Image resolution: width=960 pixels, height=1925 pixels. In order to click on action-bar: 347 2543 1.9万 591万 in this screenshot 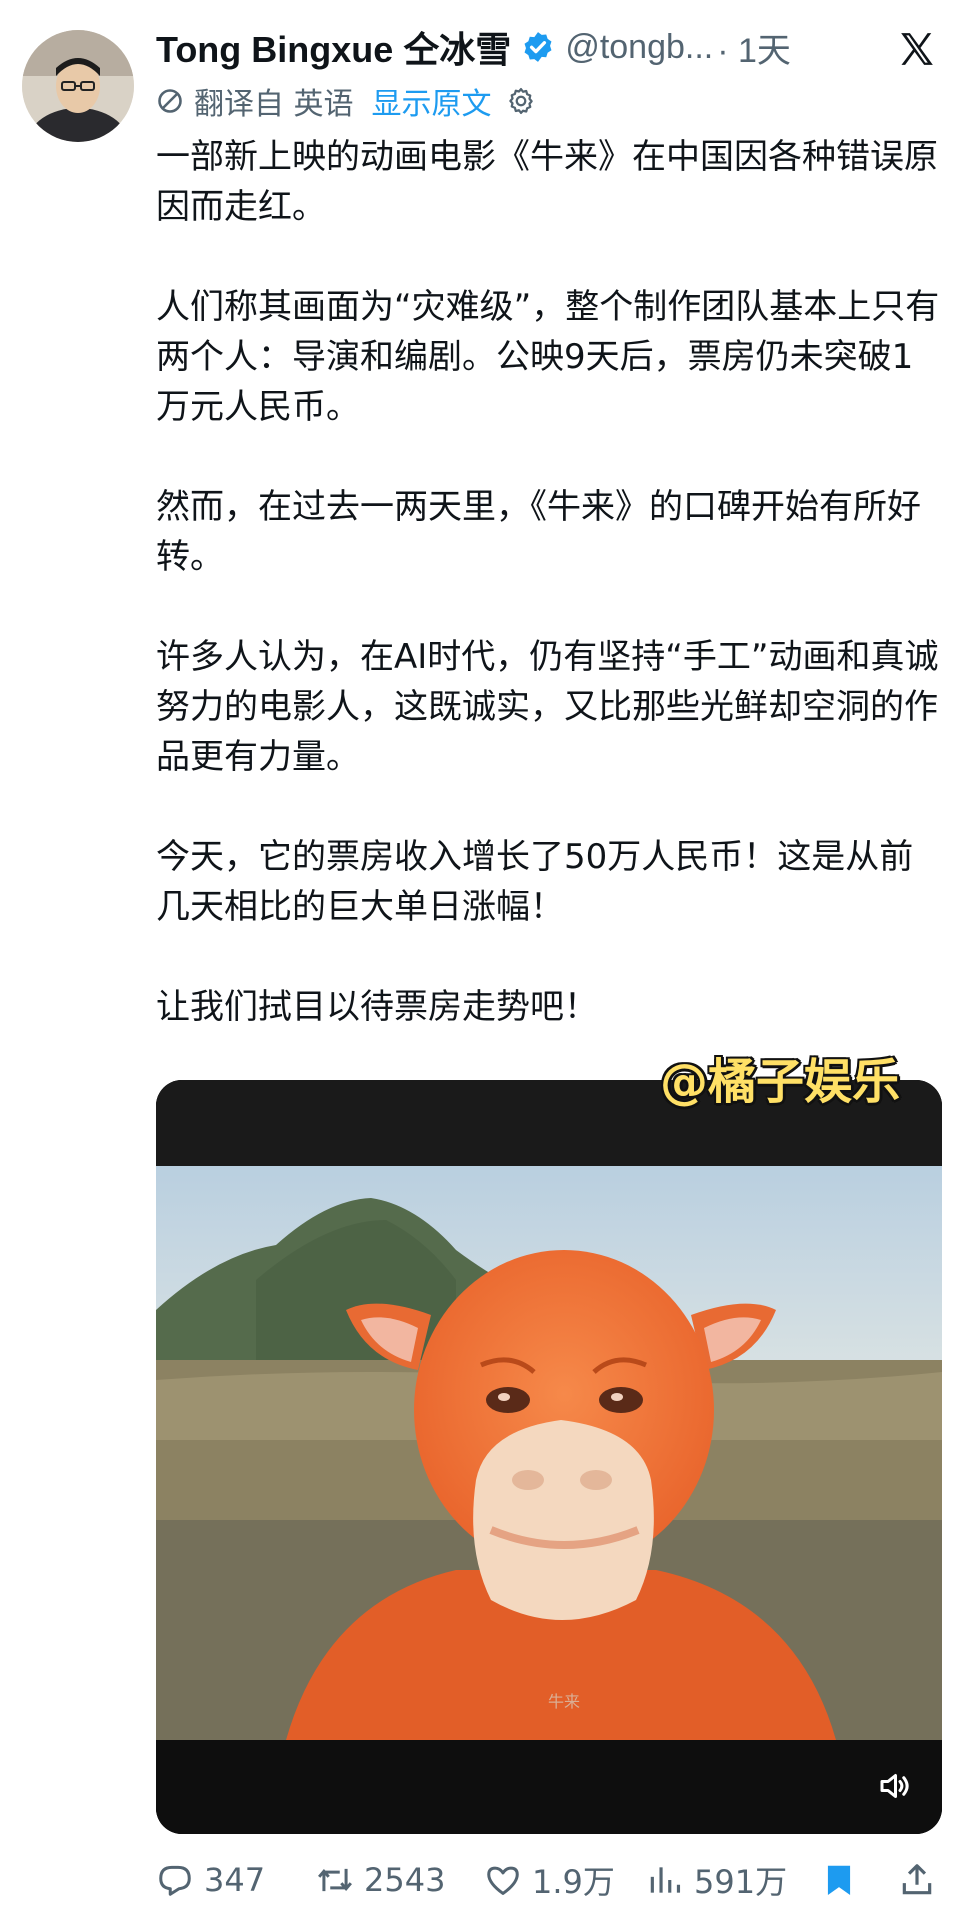, I will do `click(549, 1880)`.